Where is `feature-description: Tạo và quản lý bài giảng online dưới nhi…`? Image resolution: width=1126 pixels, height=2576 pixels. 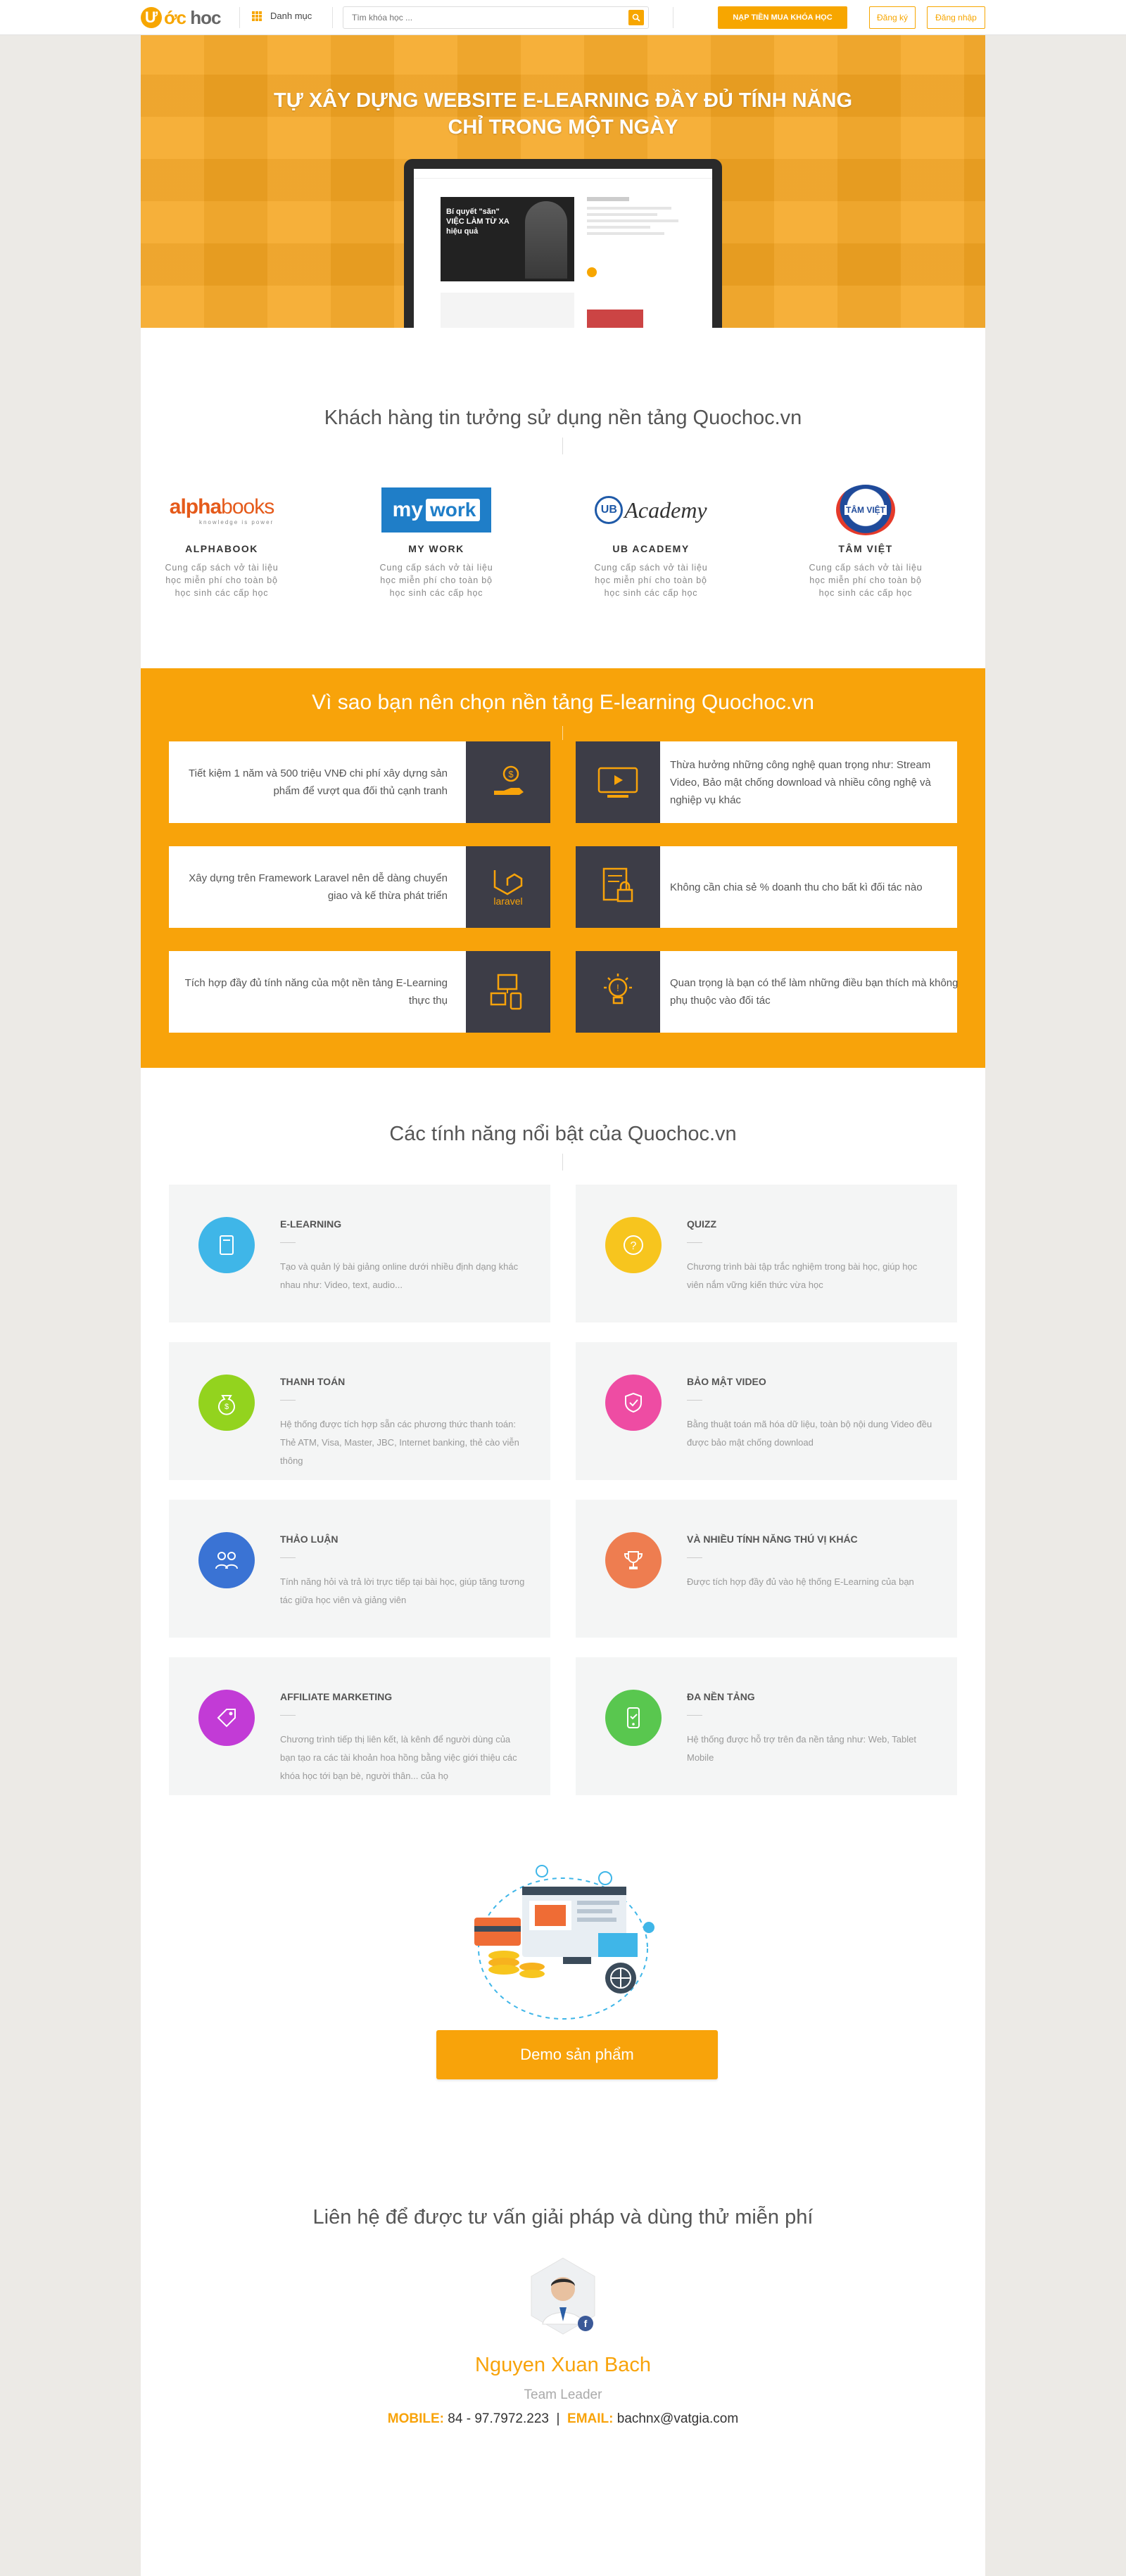 feature-description: Tạo và quản lý bài giảng online dưới nhi… is located at coordinates (399, 1275).